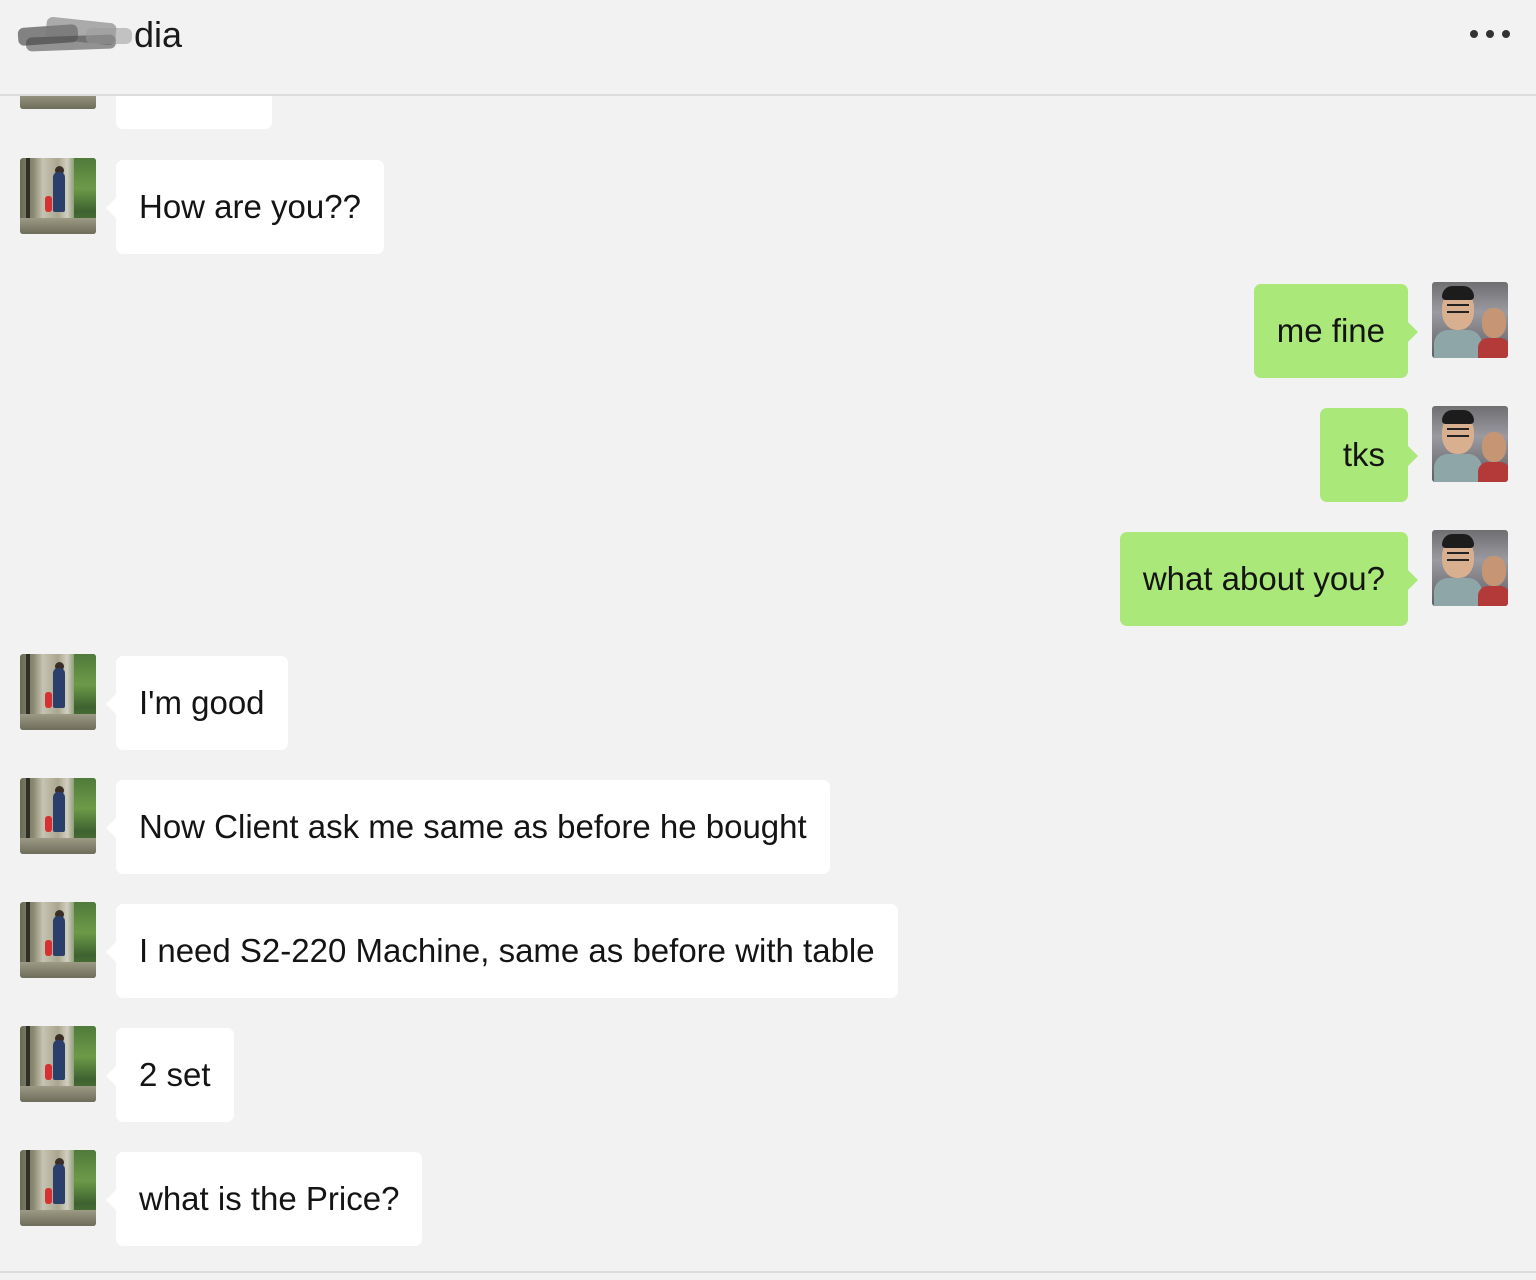 Image resolution: width=1536 pixels, height=1280 pixels. I want to click on message-bubble: How are you??, so click(245, 207).